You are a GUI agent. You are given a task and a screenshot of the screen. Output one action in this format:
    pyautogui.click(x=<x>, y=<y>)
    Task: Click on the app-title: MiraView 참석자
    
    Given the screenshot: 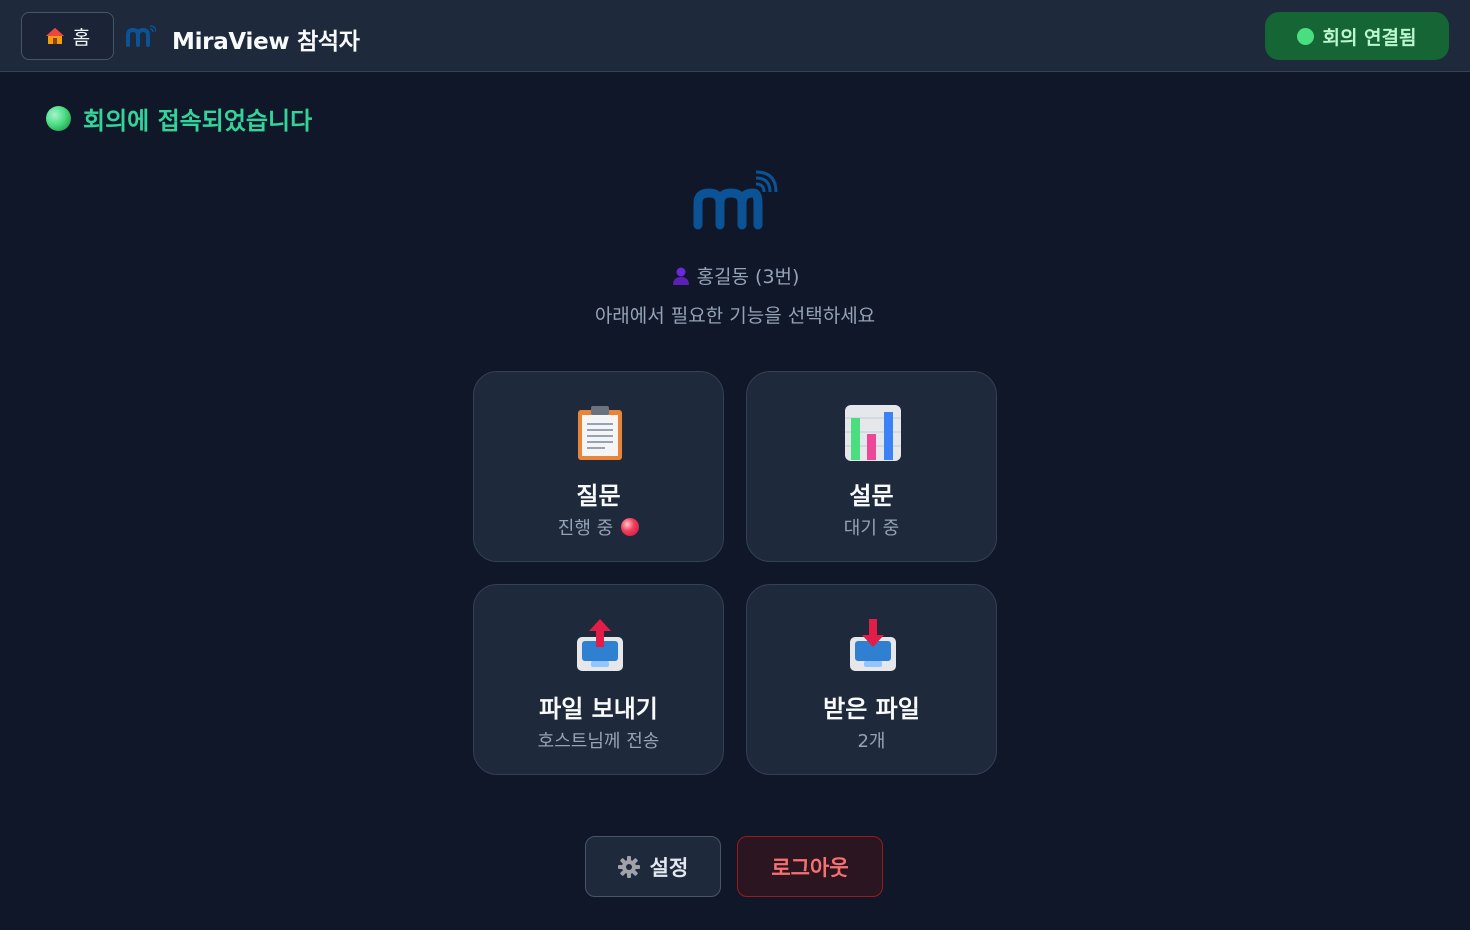 What is the action you would take?
    pyautogui.click(x=266, y=42)
    